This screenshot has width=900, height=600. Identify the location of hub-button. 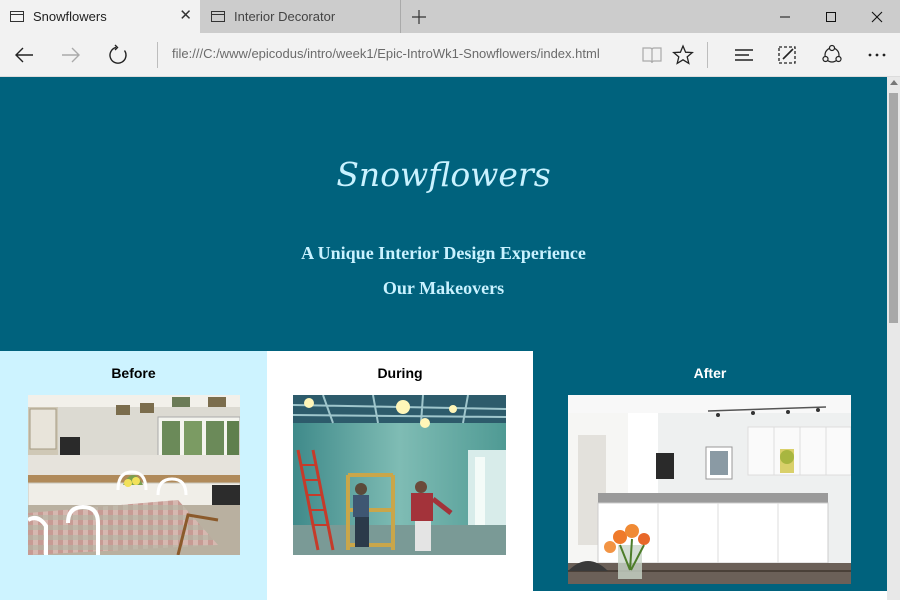
(744, 55).